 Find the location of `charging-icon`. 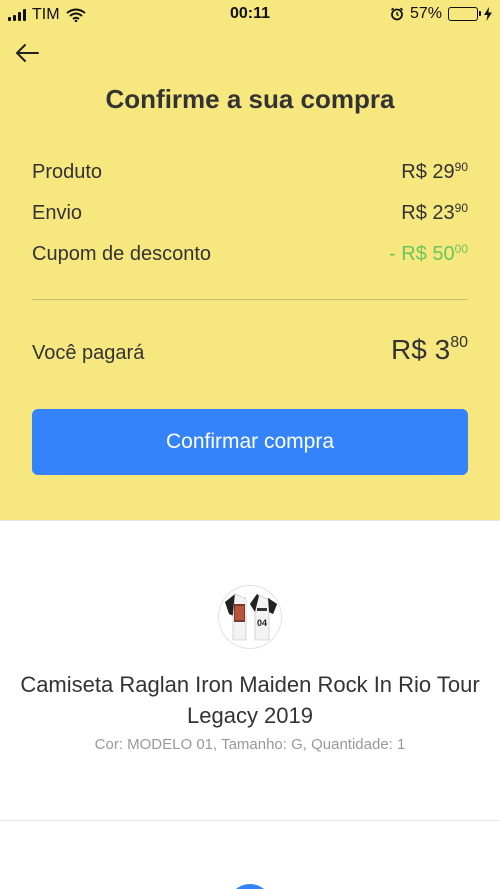

charging-icon is located at coordinates (488, 14).